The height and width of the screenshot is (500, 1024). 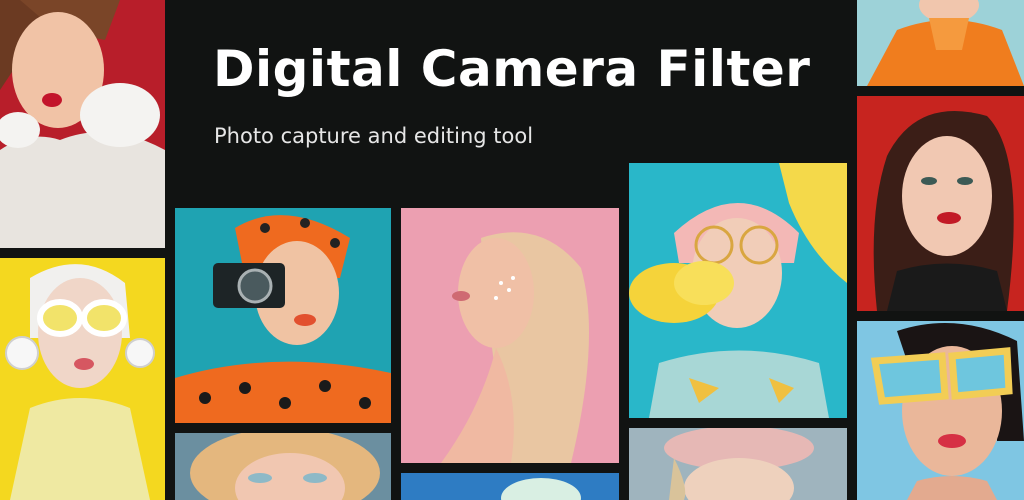 What do you see at coordinates (940, 410) in the screenshot?
I see `photo-woman-yellow-sunglasses` at bounding box center [940, 410].